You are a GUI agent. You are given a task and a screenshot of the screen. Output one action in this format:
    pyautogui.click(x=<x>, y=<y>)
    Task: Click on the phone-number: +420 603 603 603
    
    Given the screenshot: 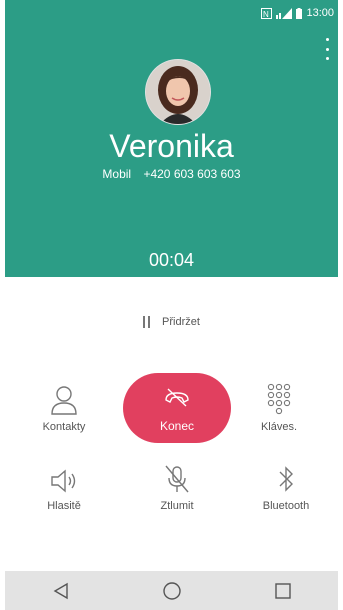 What is the action you would take?
    pyautogui.click(x=192, y=174)
    